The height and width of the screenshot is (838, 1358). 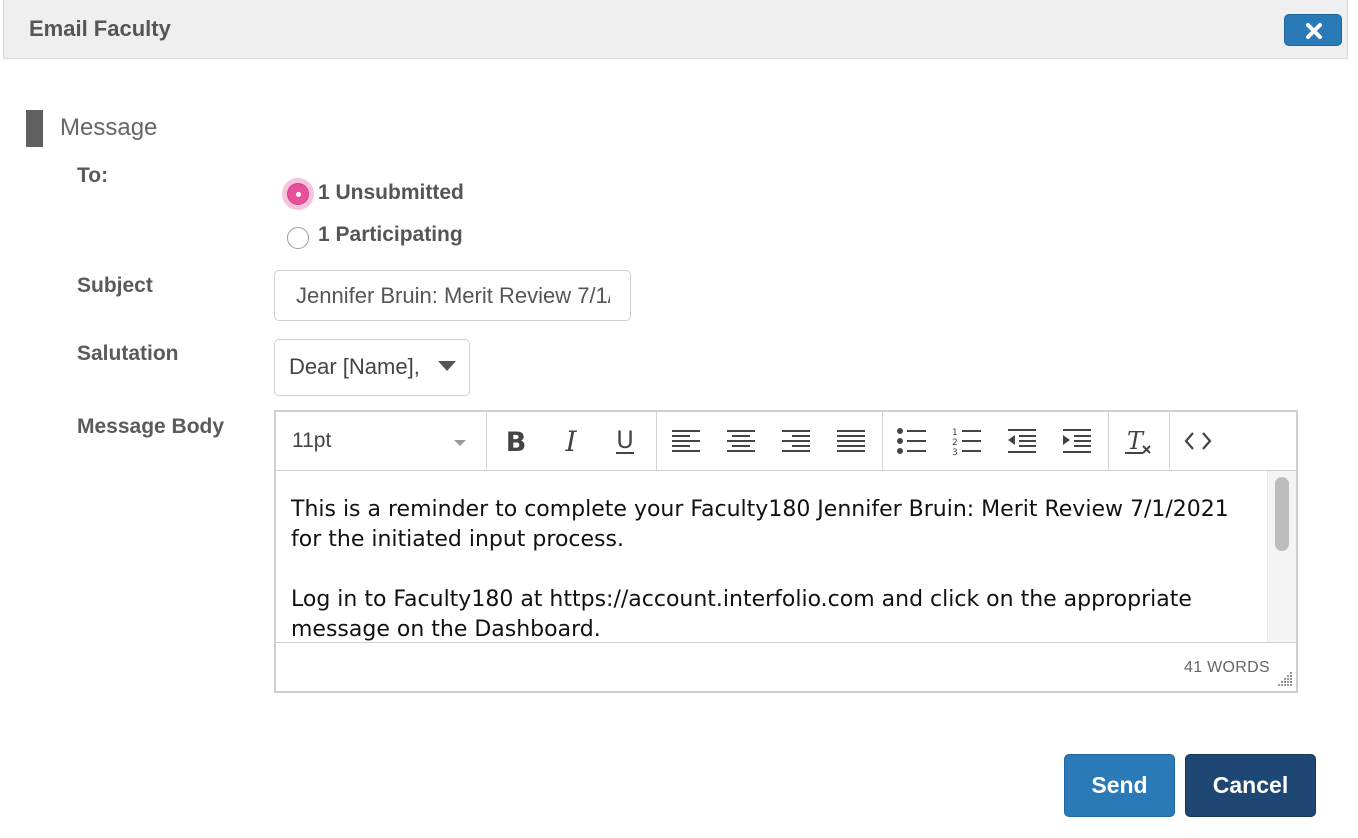 What do you see at coordinates (1282, 514) in the screenshot?
I see `scrollbar-thumb` at bounding box center [1282, 514].